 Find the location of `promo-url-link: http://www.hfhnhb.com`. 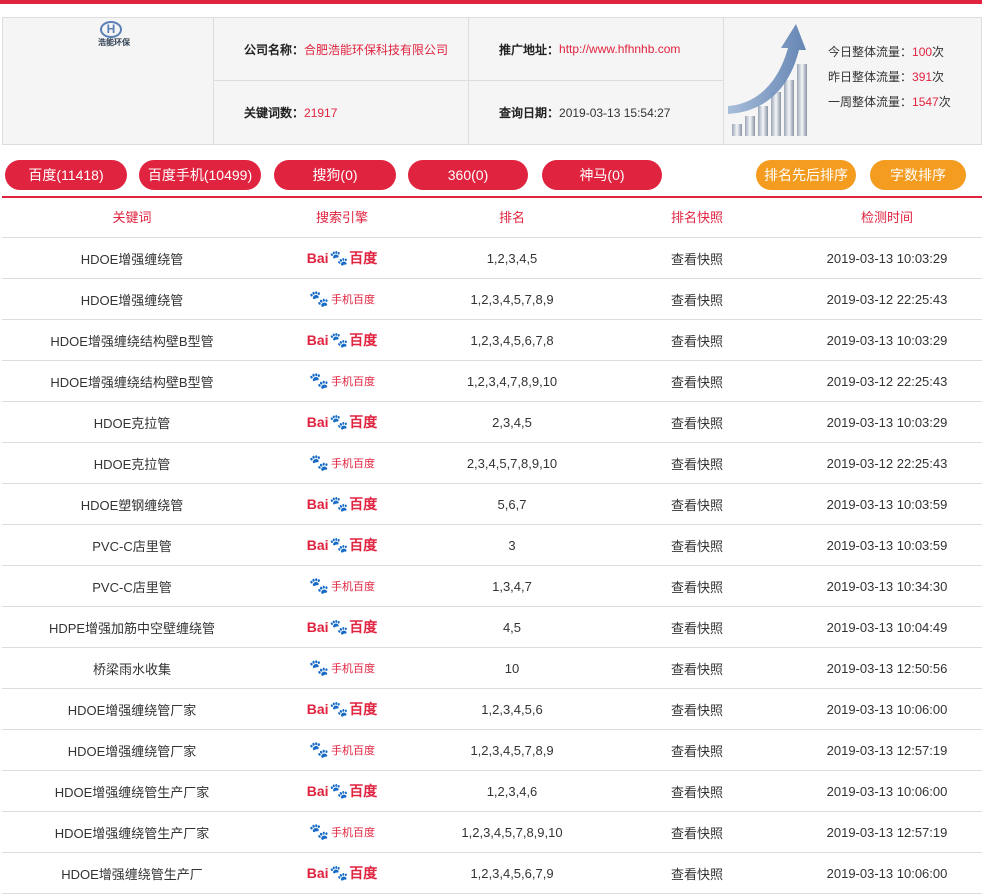

promo-url-link: http://www.hfhnhb.com is located at coordinates (619, 49).